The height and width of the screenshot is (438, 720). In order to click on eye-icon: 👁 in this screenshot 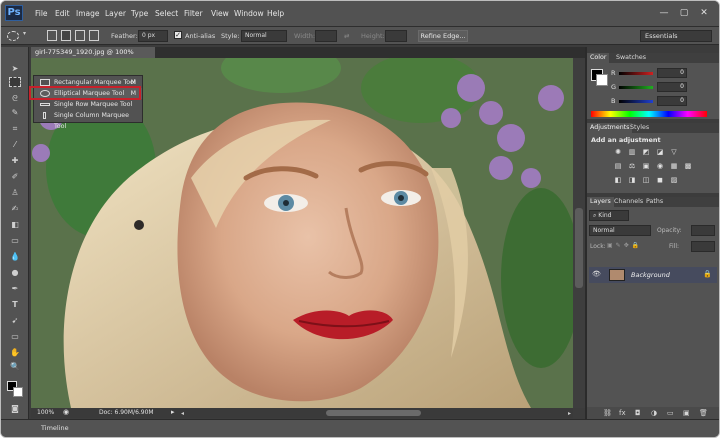, I will do `click(596, 274)`.